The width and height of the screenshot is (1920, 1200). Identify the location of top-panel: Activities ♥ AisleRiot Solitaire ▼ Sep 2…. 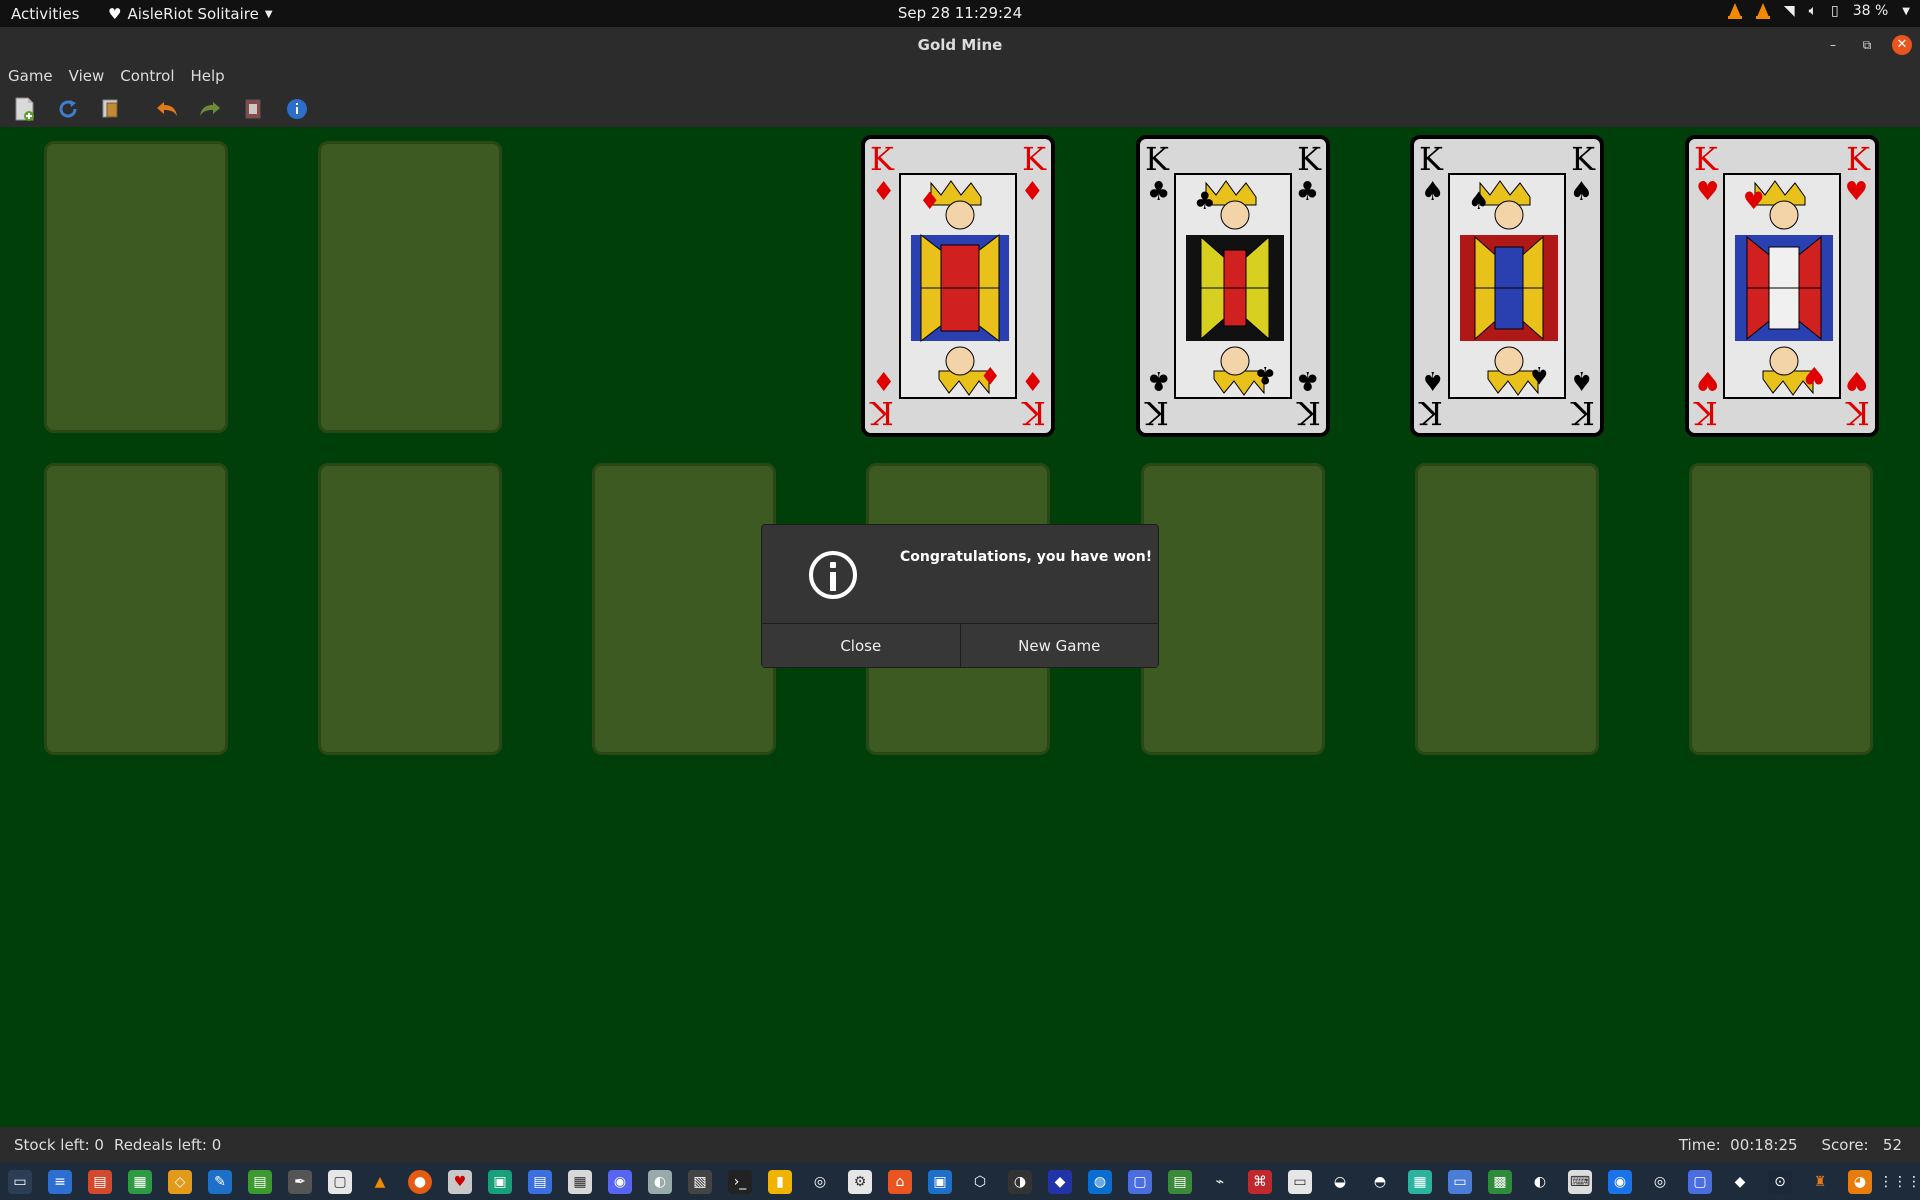
(960, 13).